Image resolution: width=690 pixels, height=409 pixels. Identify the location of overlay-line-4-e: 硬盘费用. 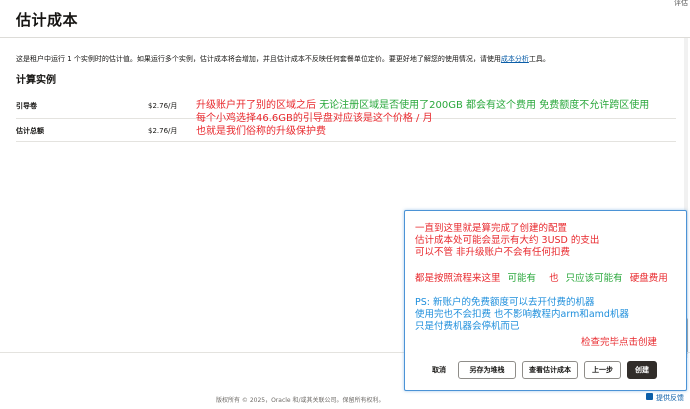
(648, 278).